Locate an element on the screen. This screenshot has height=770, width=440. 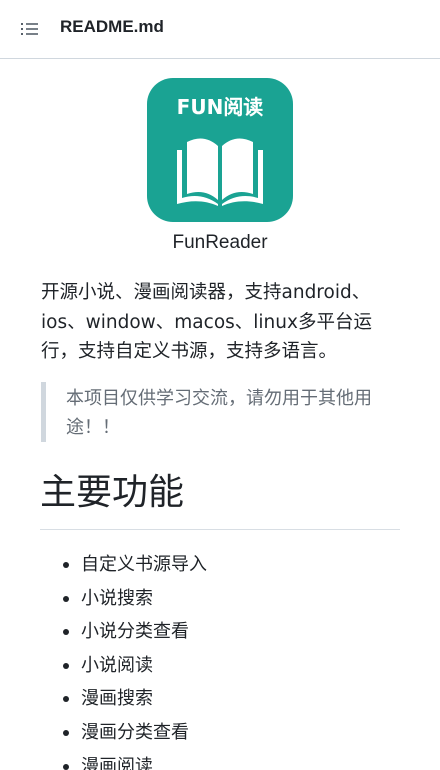
feature-label: 自定义书源导入 is located at coordinates (144, 564).